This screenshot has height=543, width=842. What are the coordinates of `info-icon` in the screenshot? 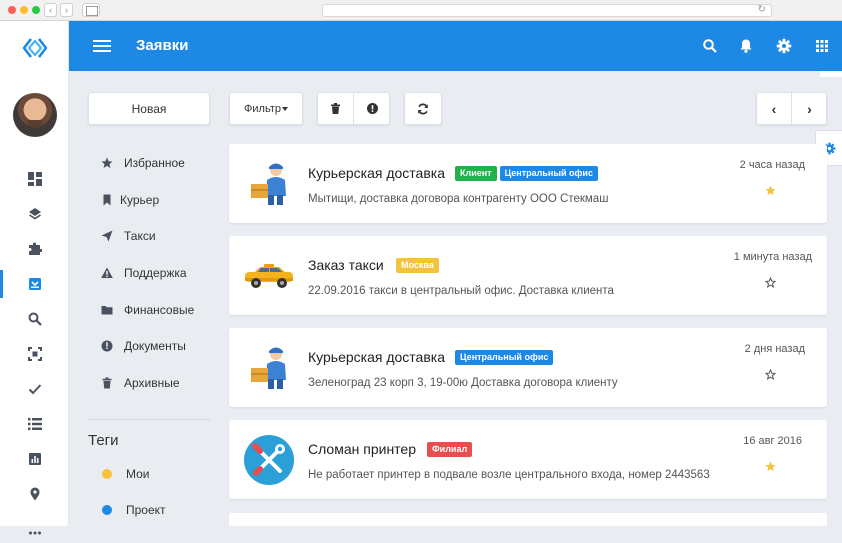 It's located at (107, 346).